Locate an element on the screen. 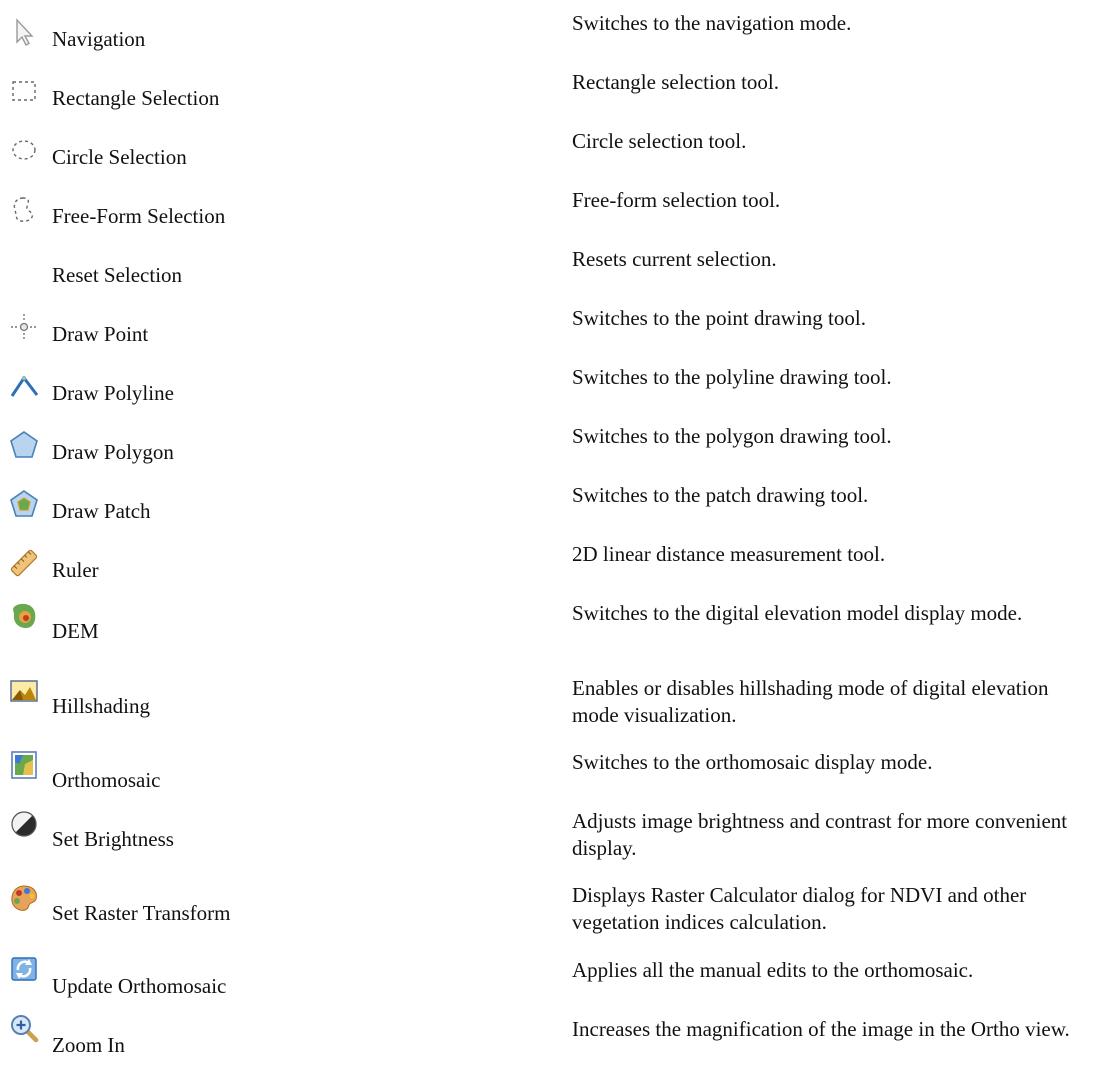 The height and width of the screenshot is (1068, 1094). update-orthomosaic-icon is located at coordinates (24, 969).